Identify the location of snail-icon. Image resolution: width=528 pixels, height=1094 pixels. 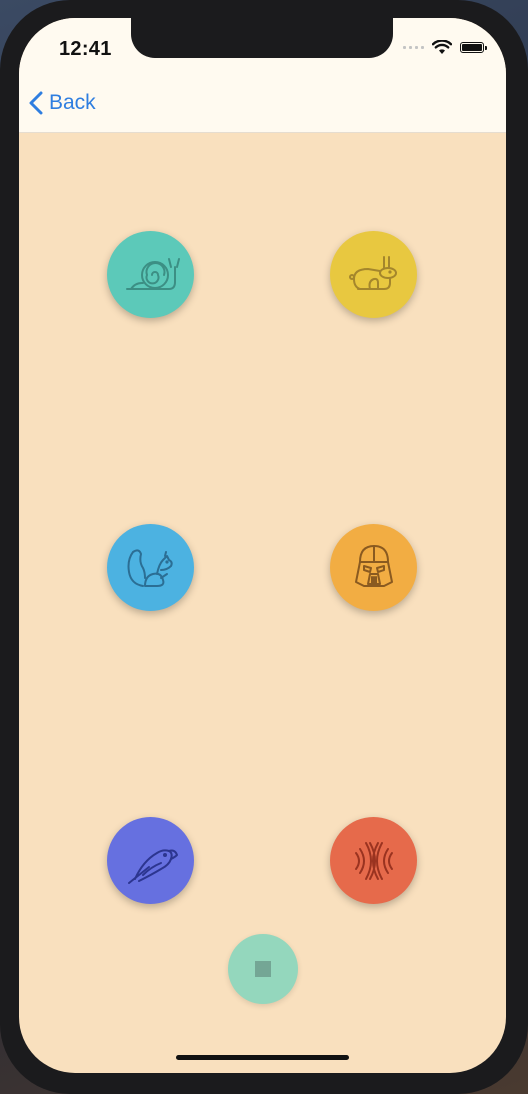
(152, 273).